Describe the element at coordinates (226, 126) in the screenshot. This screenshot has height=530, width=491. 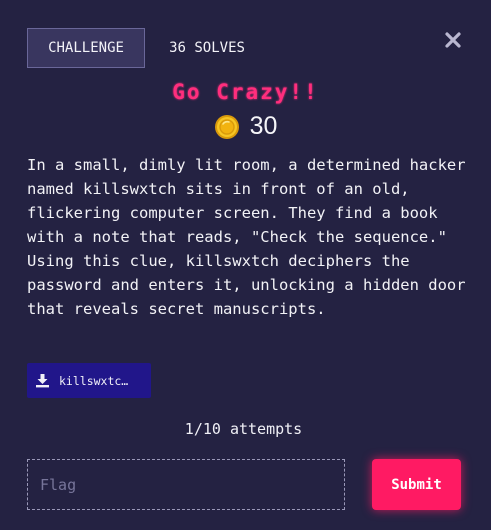
I see `coin-icon` at that location.